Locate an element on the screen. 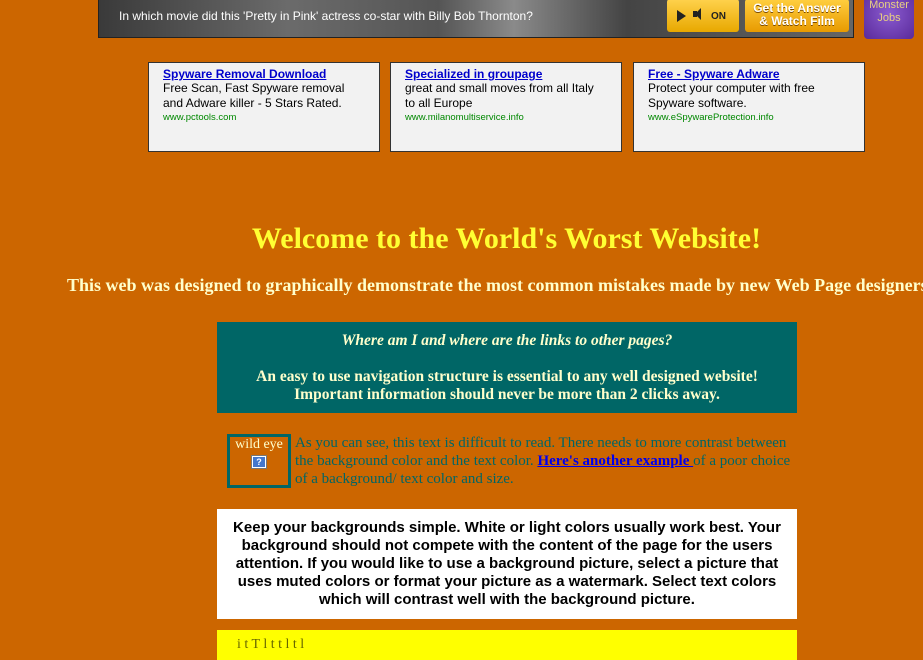 The image size is (923, 660). sound-on-label: ON is located at coordinates (718, 16).